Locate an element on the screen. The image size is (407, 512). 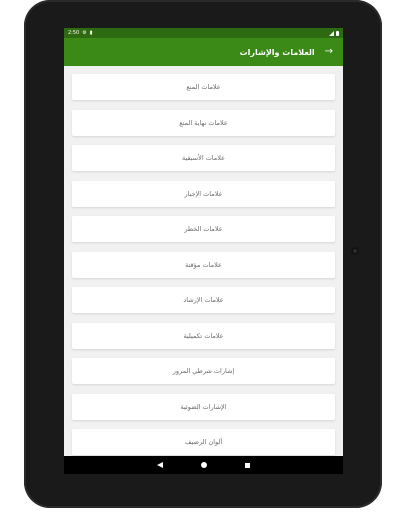
list-item-label: علامات نهاية المنع is located at coordinates (203, 122).